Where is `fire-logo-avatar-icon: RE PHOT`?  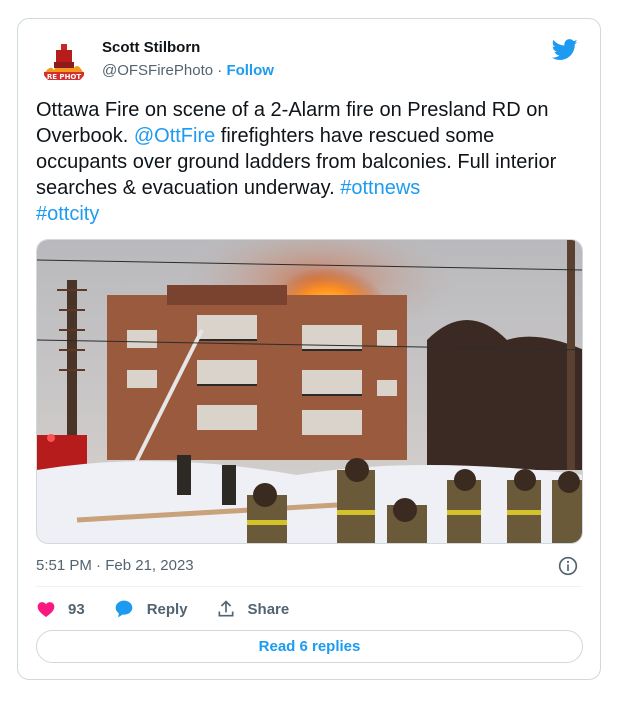
fire-logo-avatar-icon: RE PHOT is located at coordinates (64, 62).